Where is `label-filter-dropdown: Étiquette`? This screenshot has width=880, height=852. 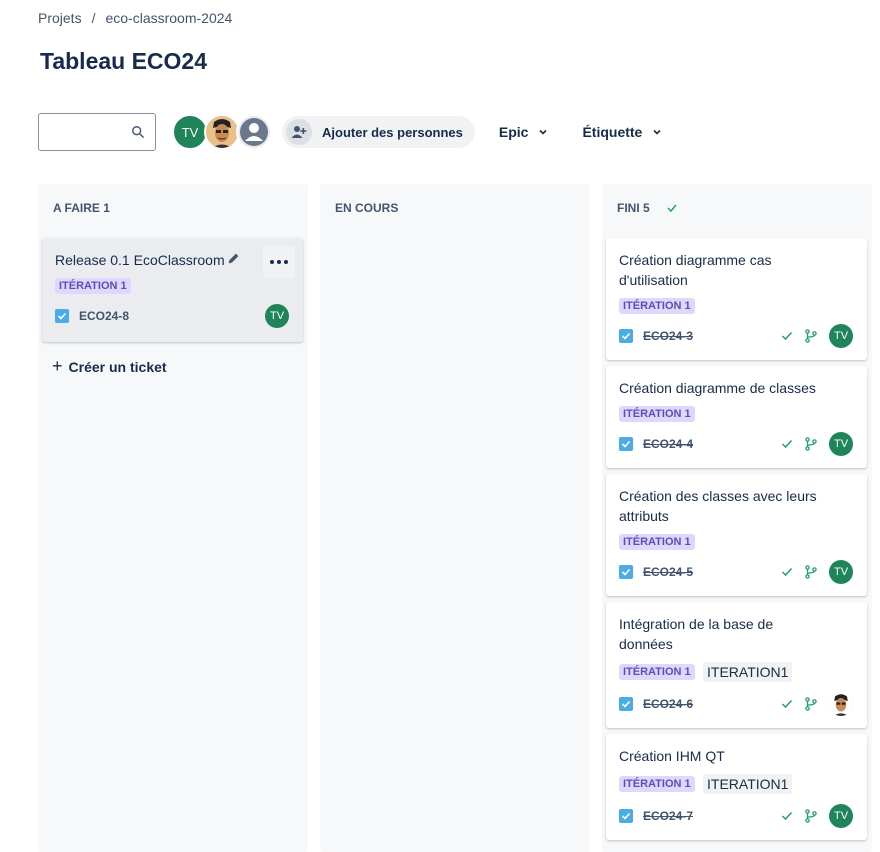 label-filter-dropdown: Étiquette is located at coordinates (622, 132).